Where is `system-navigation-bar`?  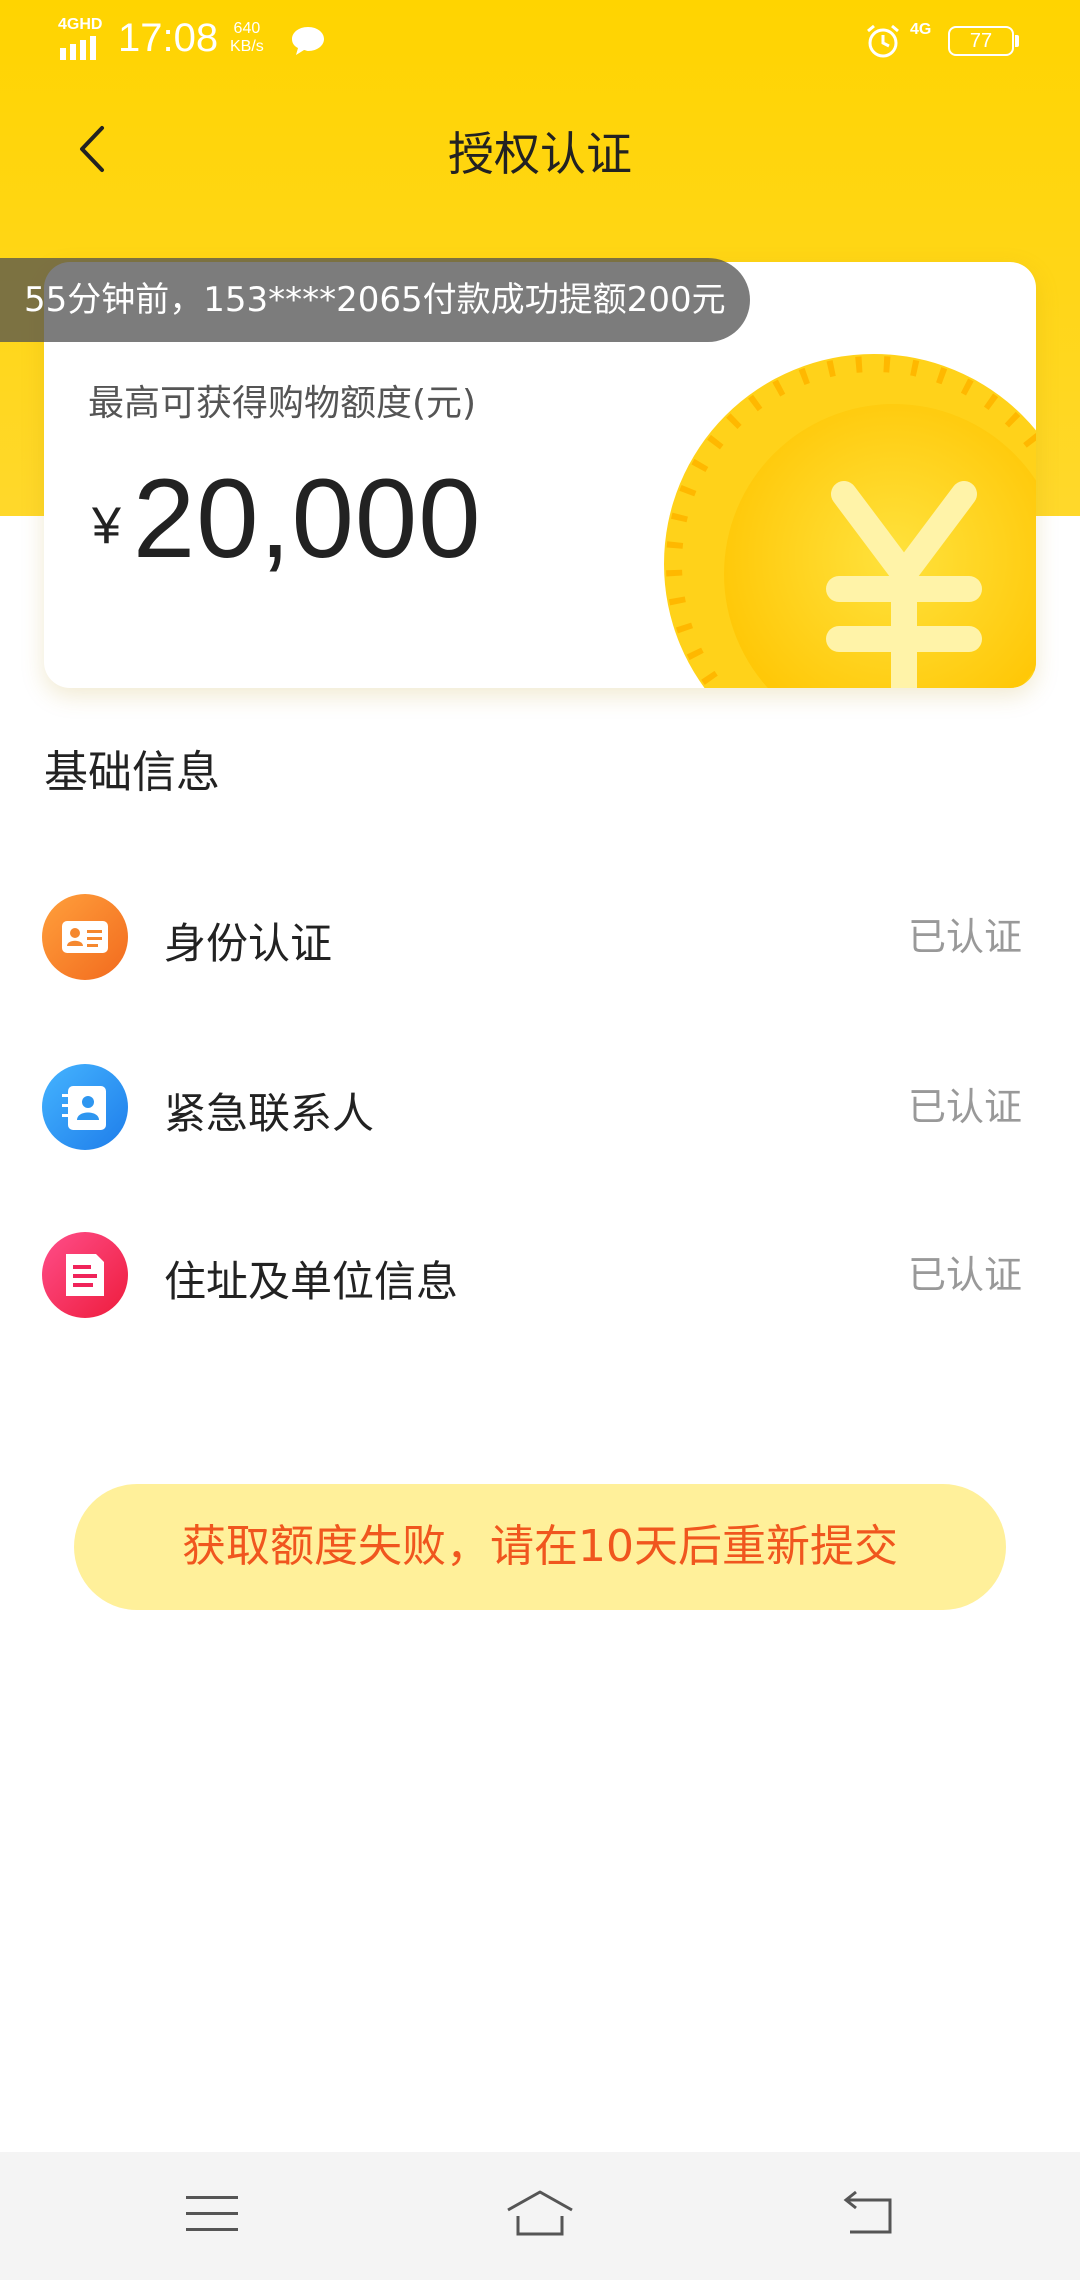
system-navigation-bar is located at coordinates (540, 2216).